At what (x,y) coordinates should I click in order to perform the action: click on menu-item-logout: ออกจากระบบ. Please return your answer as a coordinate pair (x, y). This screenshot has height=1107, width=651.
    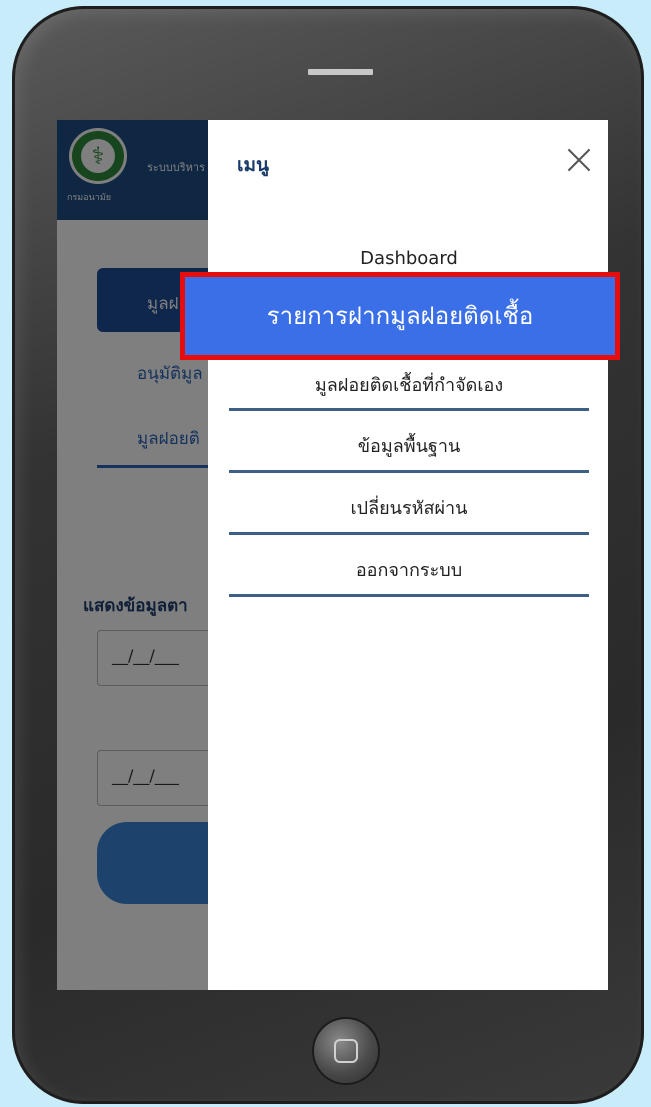
    Looking at the image, I should click on (409, 569).